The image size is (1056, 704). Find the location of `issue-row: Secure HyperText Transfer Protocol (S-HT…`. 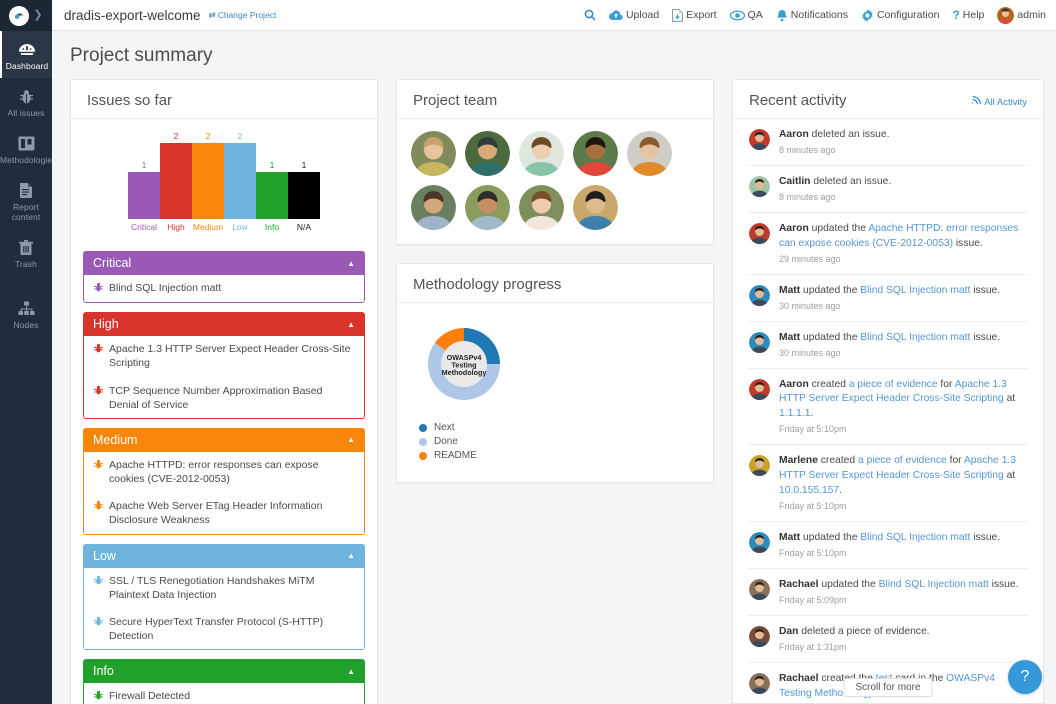

issue-row: Secure HyperText Transfer Protocol (S-HT… is located at coordinates (224, 628).